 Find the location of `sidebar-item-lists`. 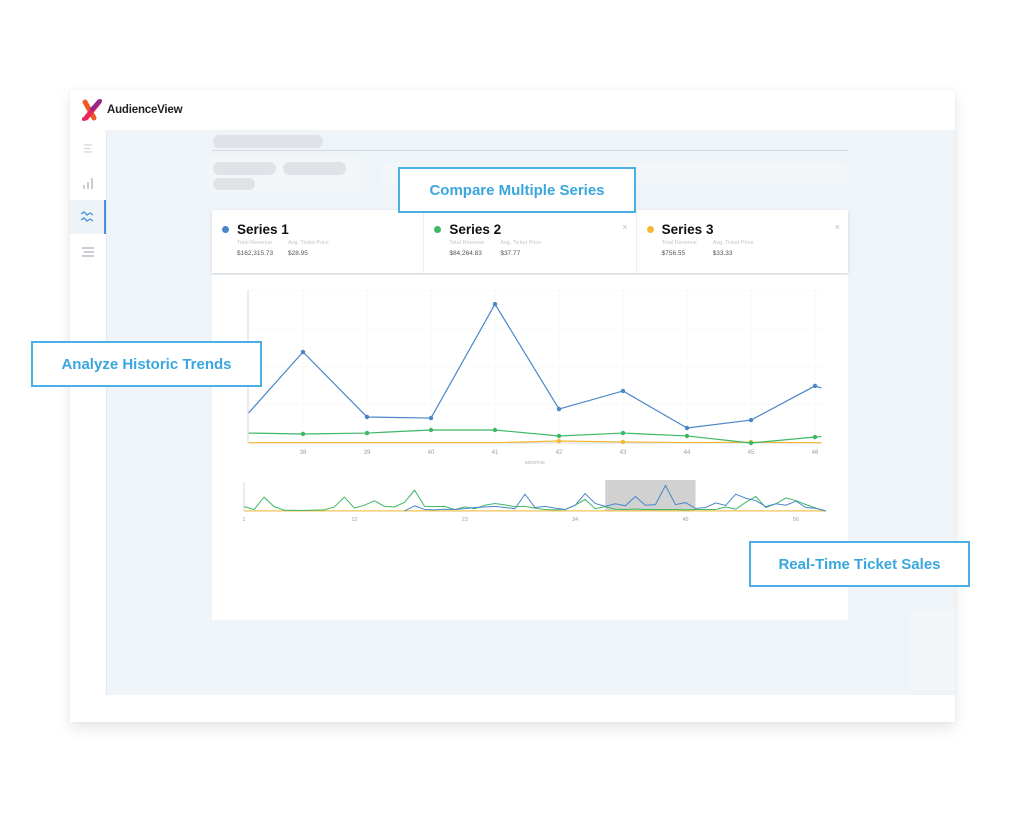

sidebar-item-lists is located at coordinates (88, 252).